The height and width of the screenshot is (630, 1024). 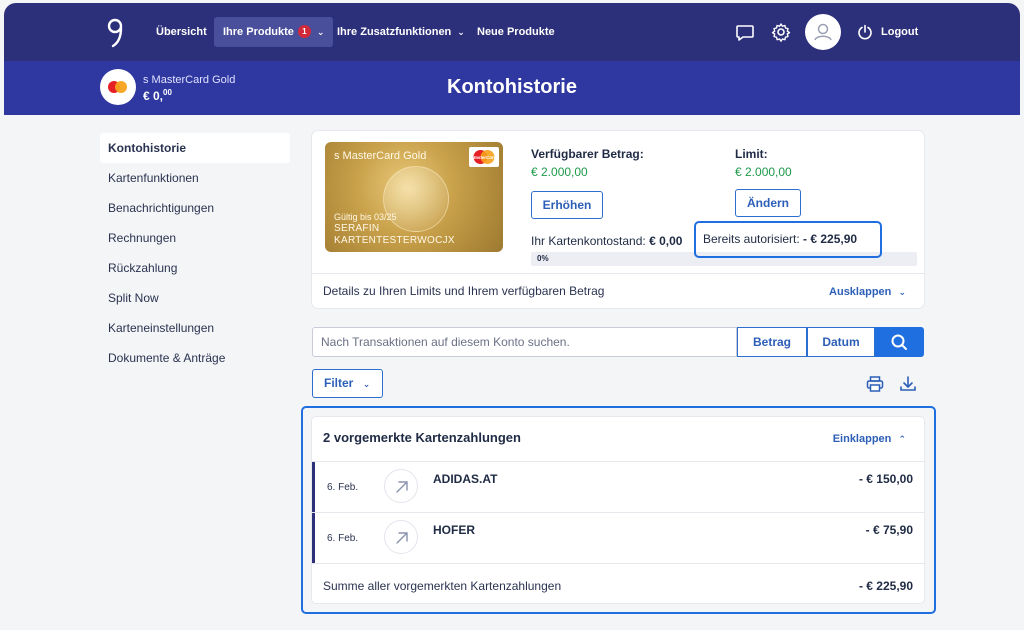 What do you see at coordinates (885, 479) in the screenshot?
I see `transaction-amount: - € 150,00` at bounding box center [885, 479].